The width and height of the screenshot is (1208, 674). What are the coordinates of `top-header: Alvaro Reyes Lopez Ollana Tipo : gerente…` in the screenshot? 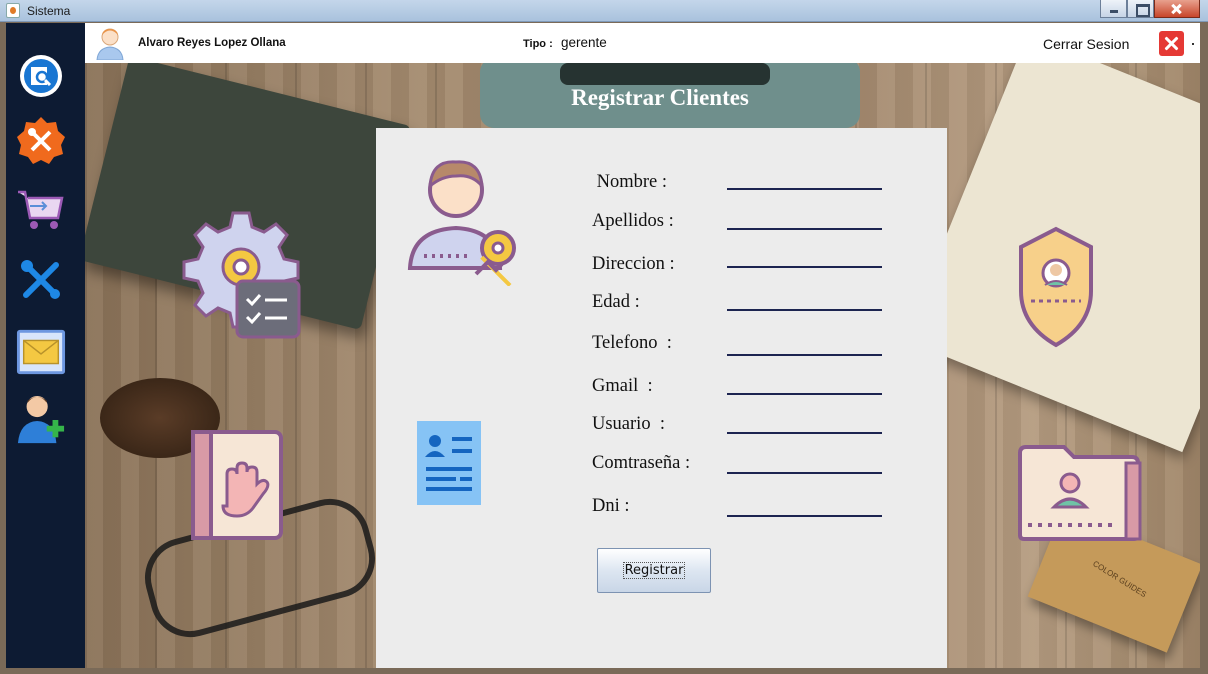 It's located at (642, 43).